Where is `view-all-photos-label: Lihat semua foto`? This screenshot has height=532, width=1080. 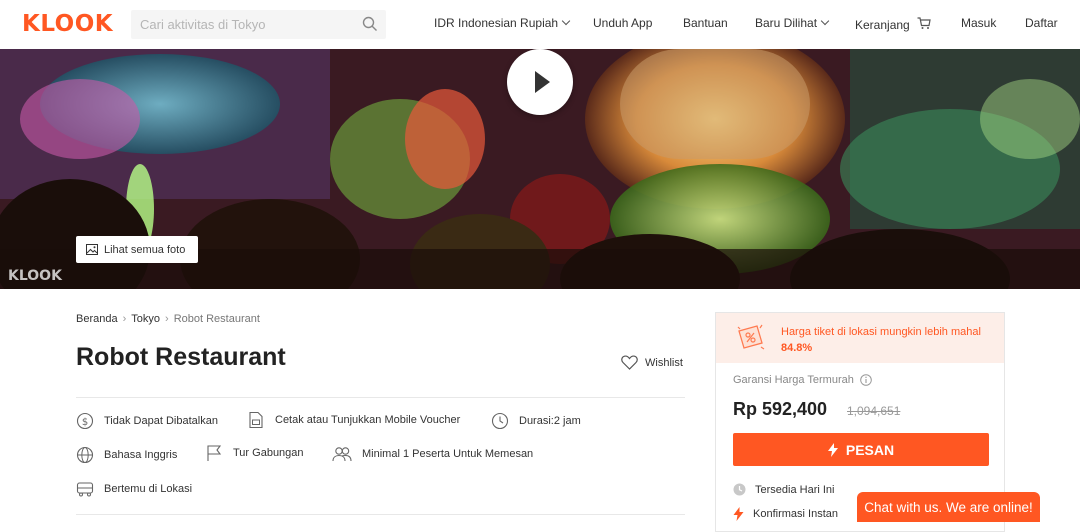
view-all-photos-label: Lihat semua foto is located at coordinates (145, 249).